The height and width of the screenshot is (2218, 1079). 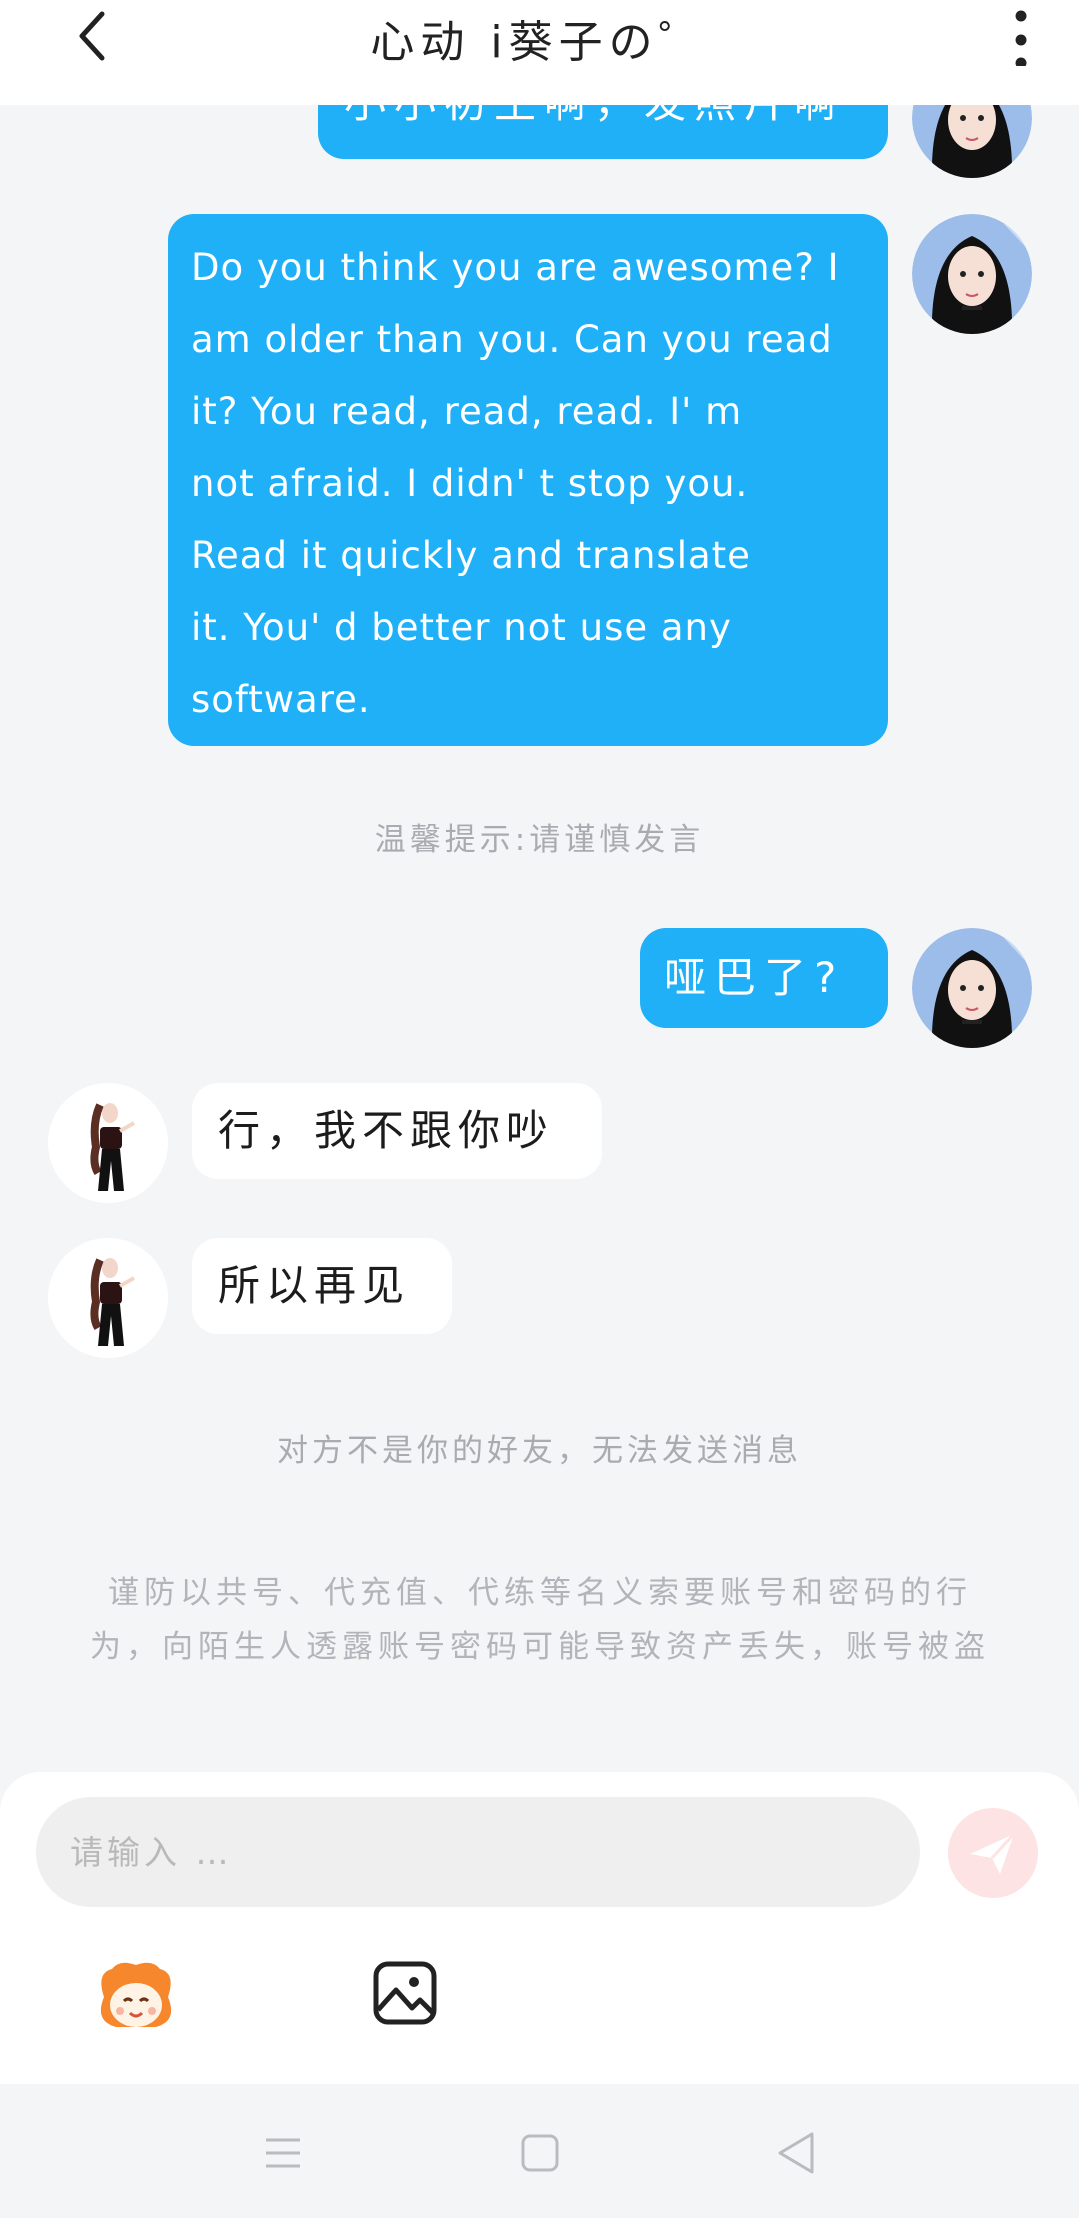 I want to click on tip-notice: 温馨提示:请谨慎发言, so click(x=539, y=840).